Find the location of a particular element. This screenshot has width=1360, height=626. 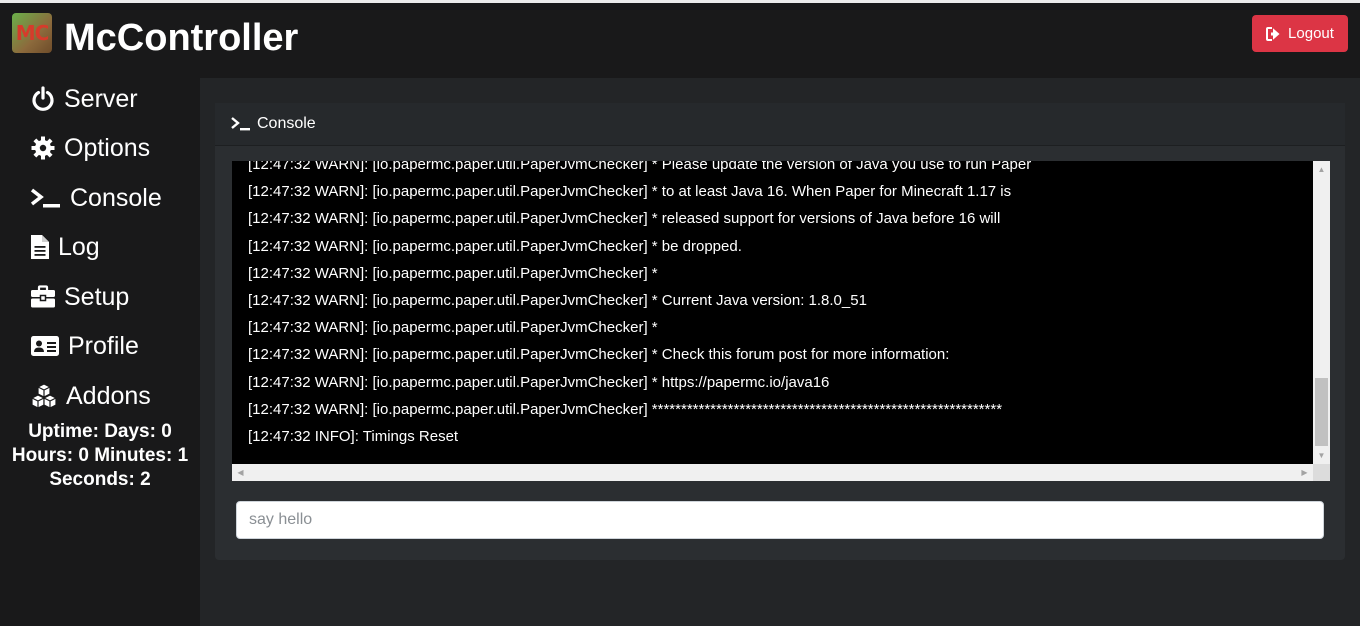

sidebar-item-label: Log is located at coordinates (79, 246).